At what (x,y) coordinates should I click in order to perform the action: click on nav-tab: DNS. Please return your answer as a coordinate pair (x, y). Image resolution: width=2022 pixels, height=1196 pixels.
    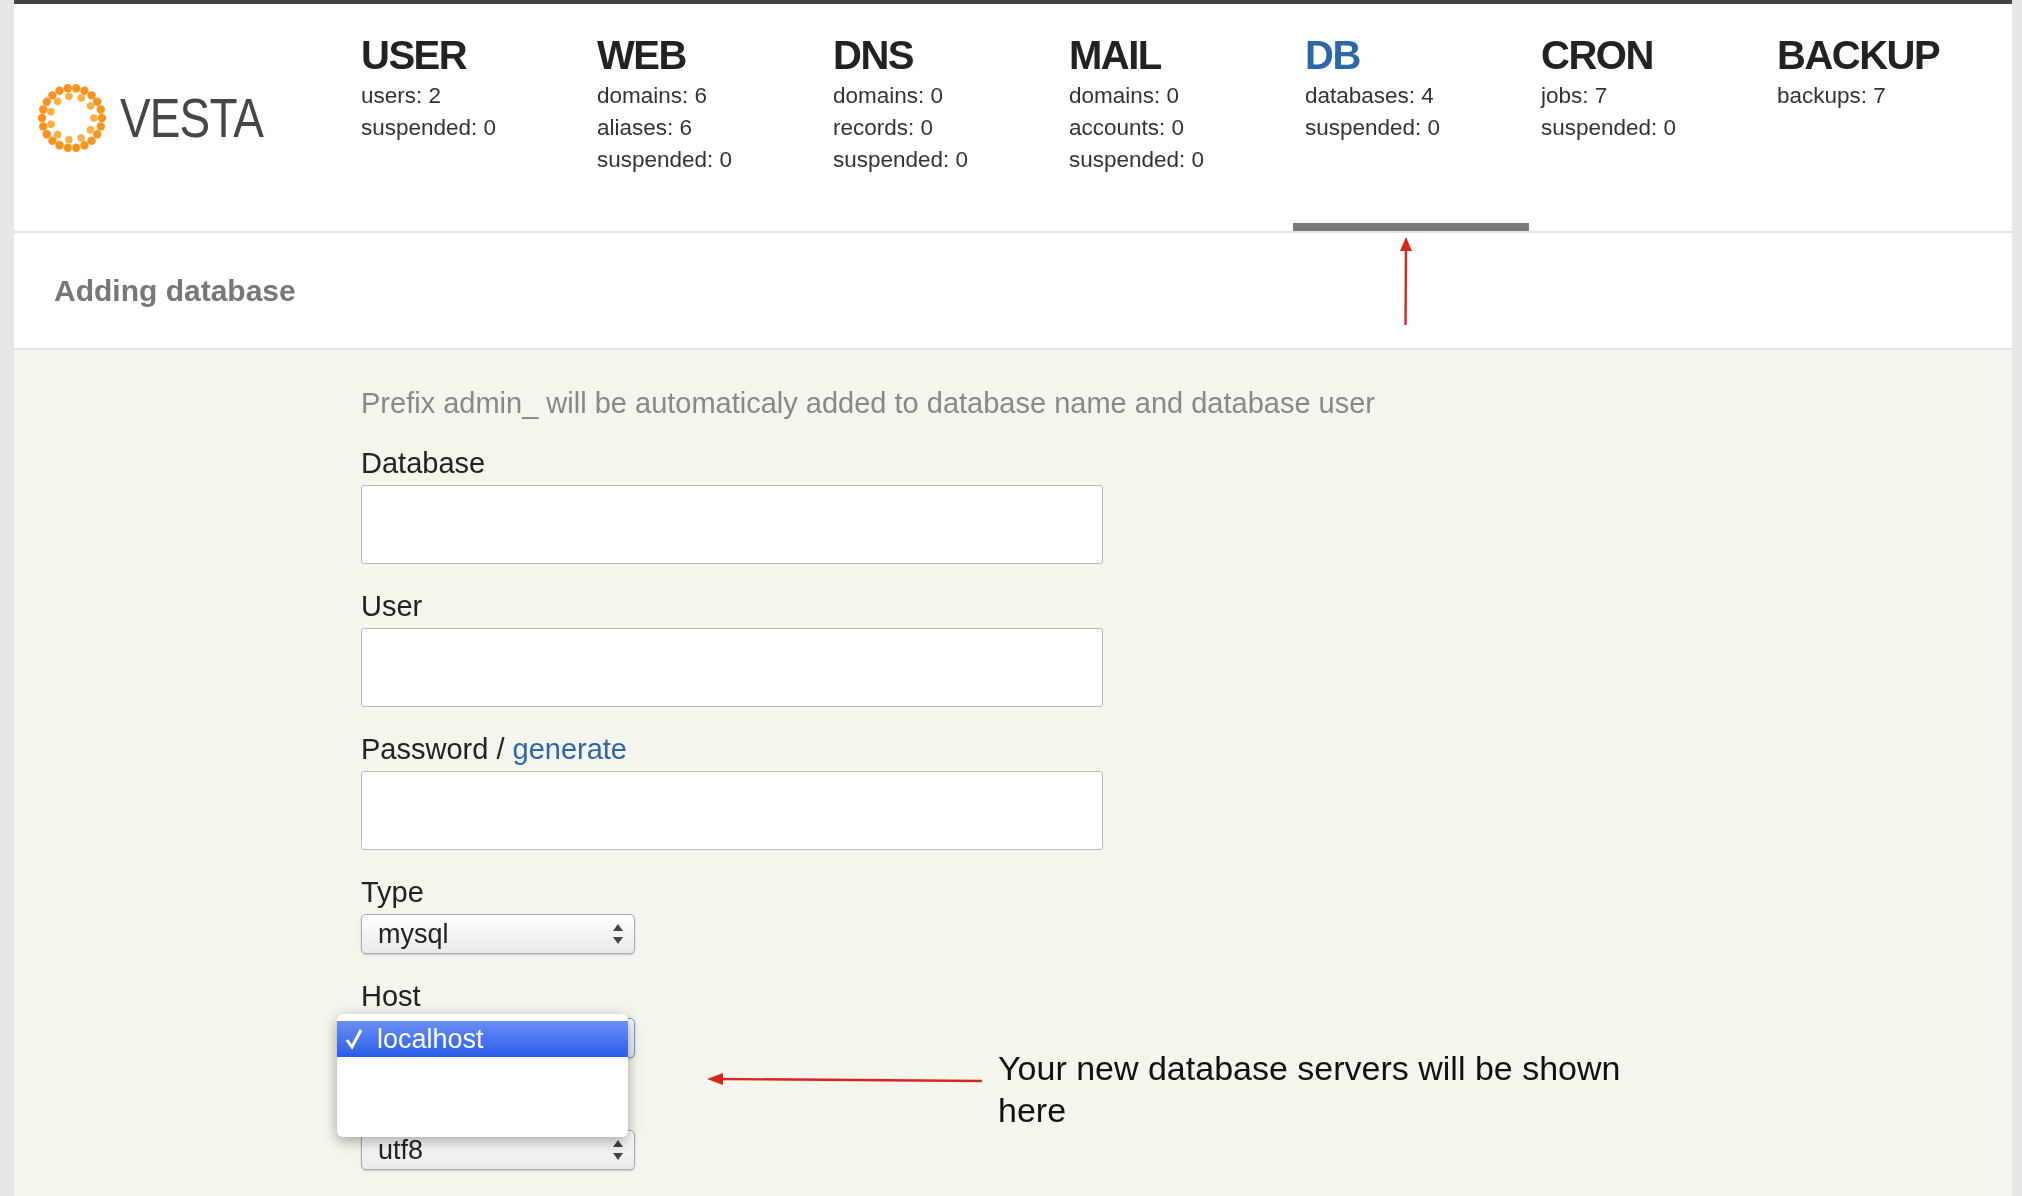
    Looking at the image, I should click on (873, 55).